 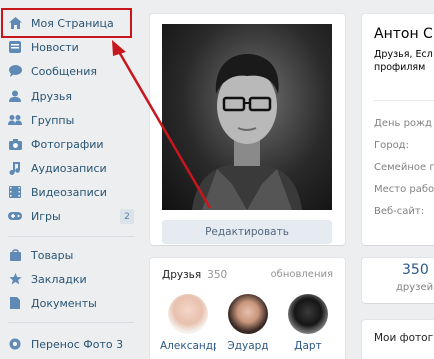 I want to click on groups-icon, so click(x=15, y=120).